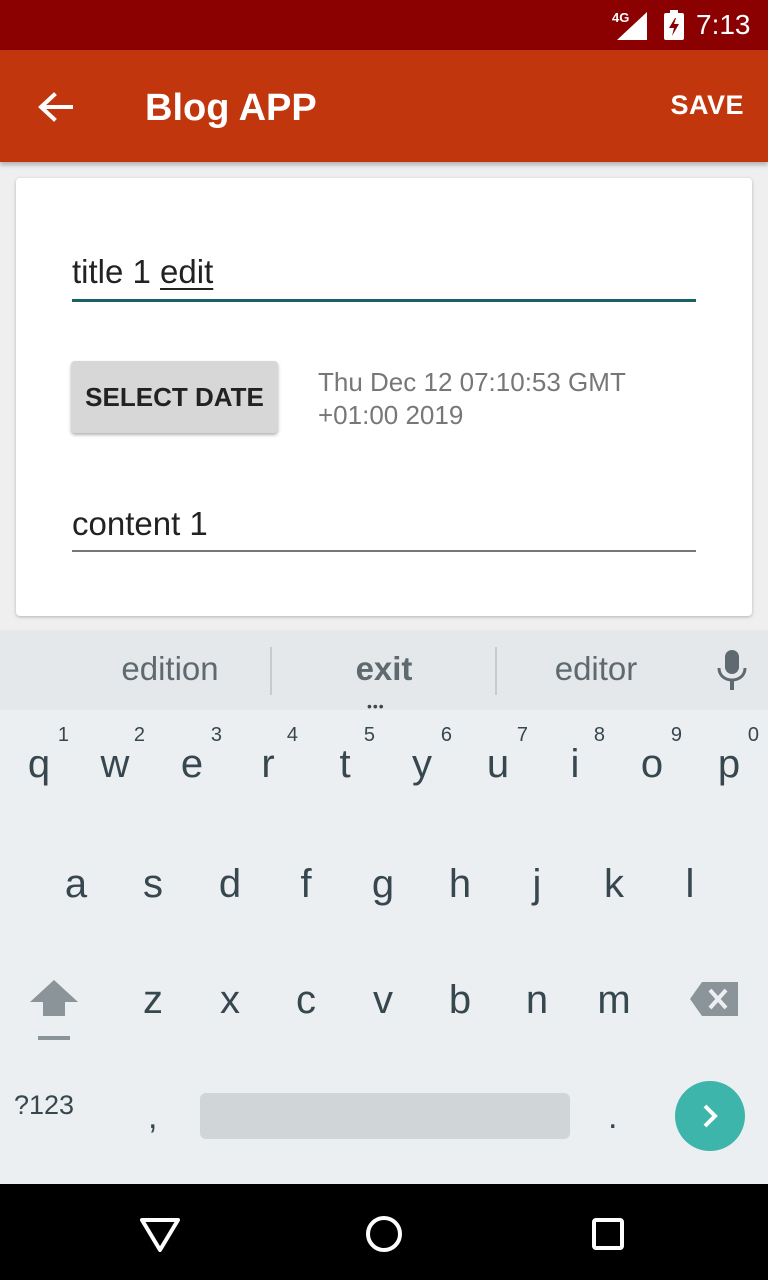 The height and width of the screenshot is (1280, 768). What do you see at coordinates (271, 671) in the screenshot?
I see `suggestion-divider` at bounding box center [271, 671].